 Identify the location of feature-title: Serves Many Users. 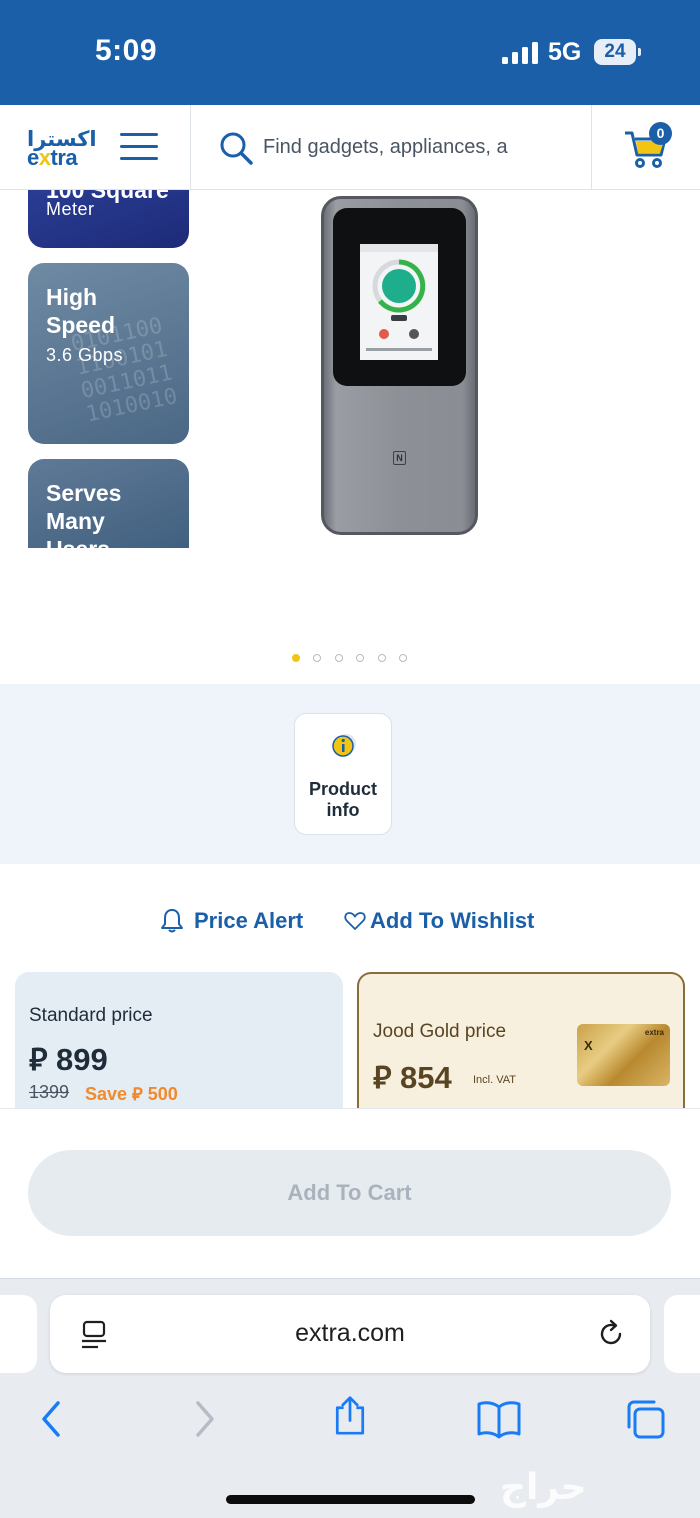
(84, 514).